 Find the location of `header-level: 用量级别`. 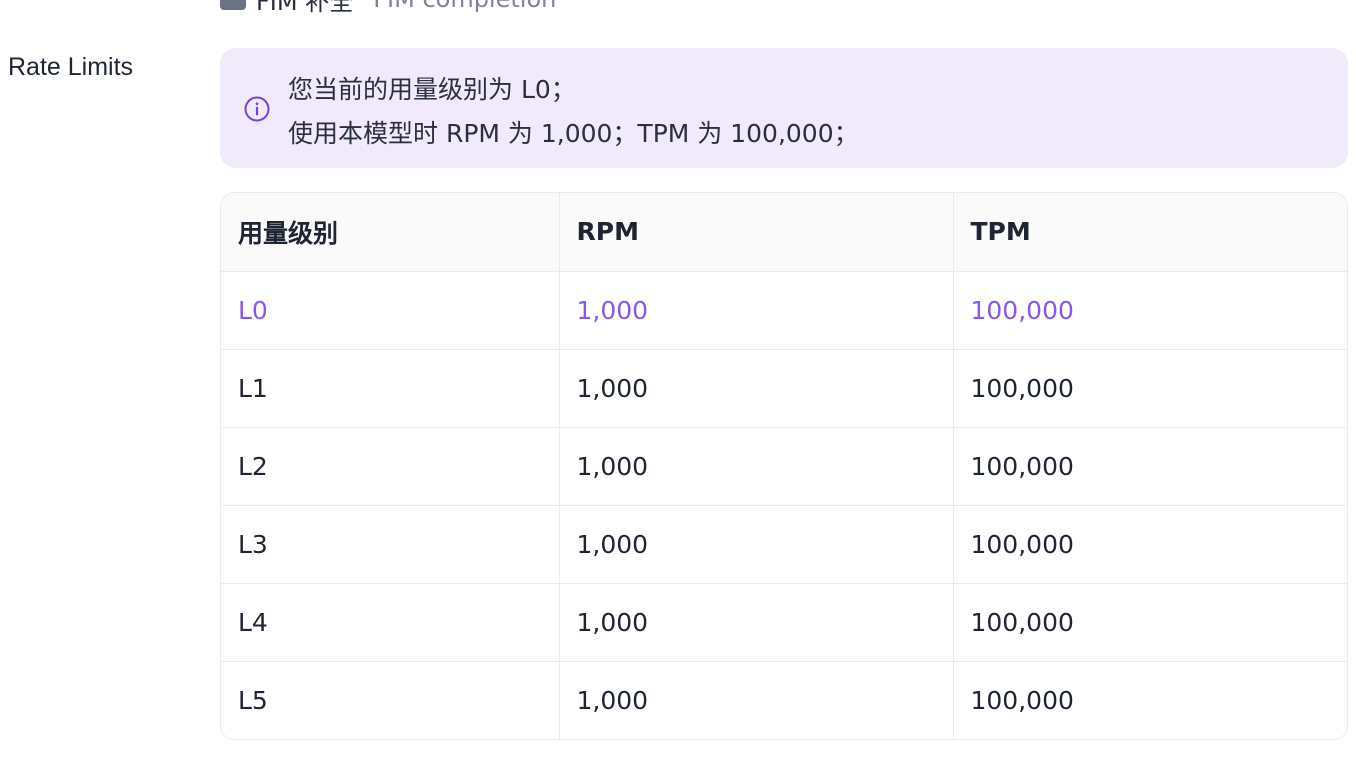

header-level: 用量级别 is located at coordinates (390, 232).